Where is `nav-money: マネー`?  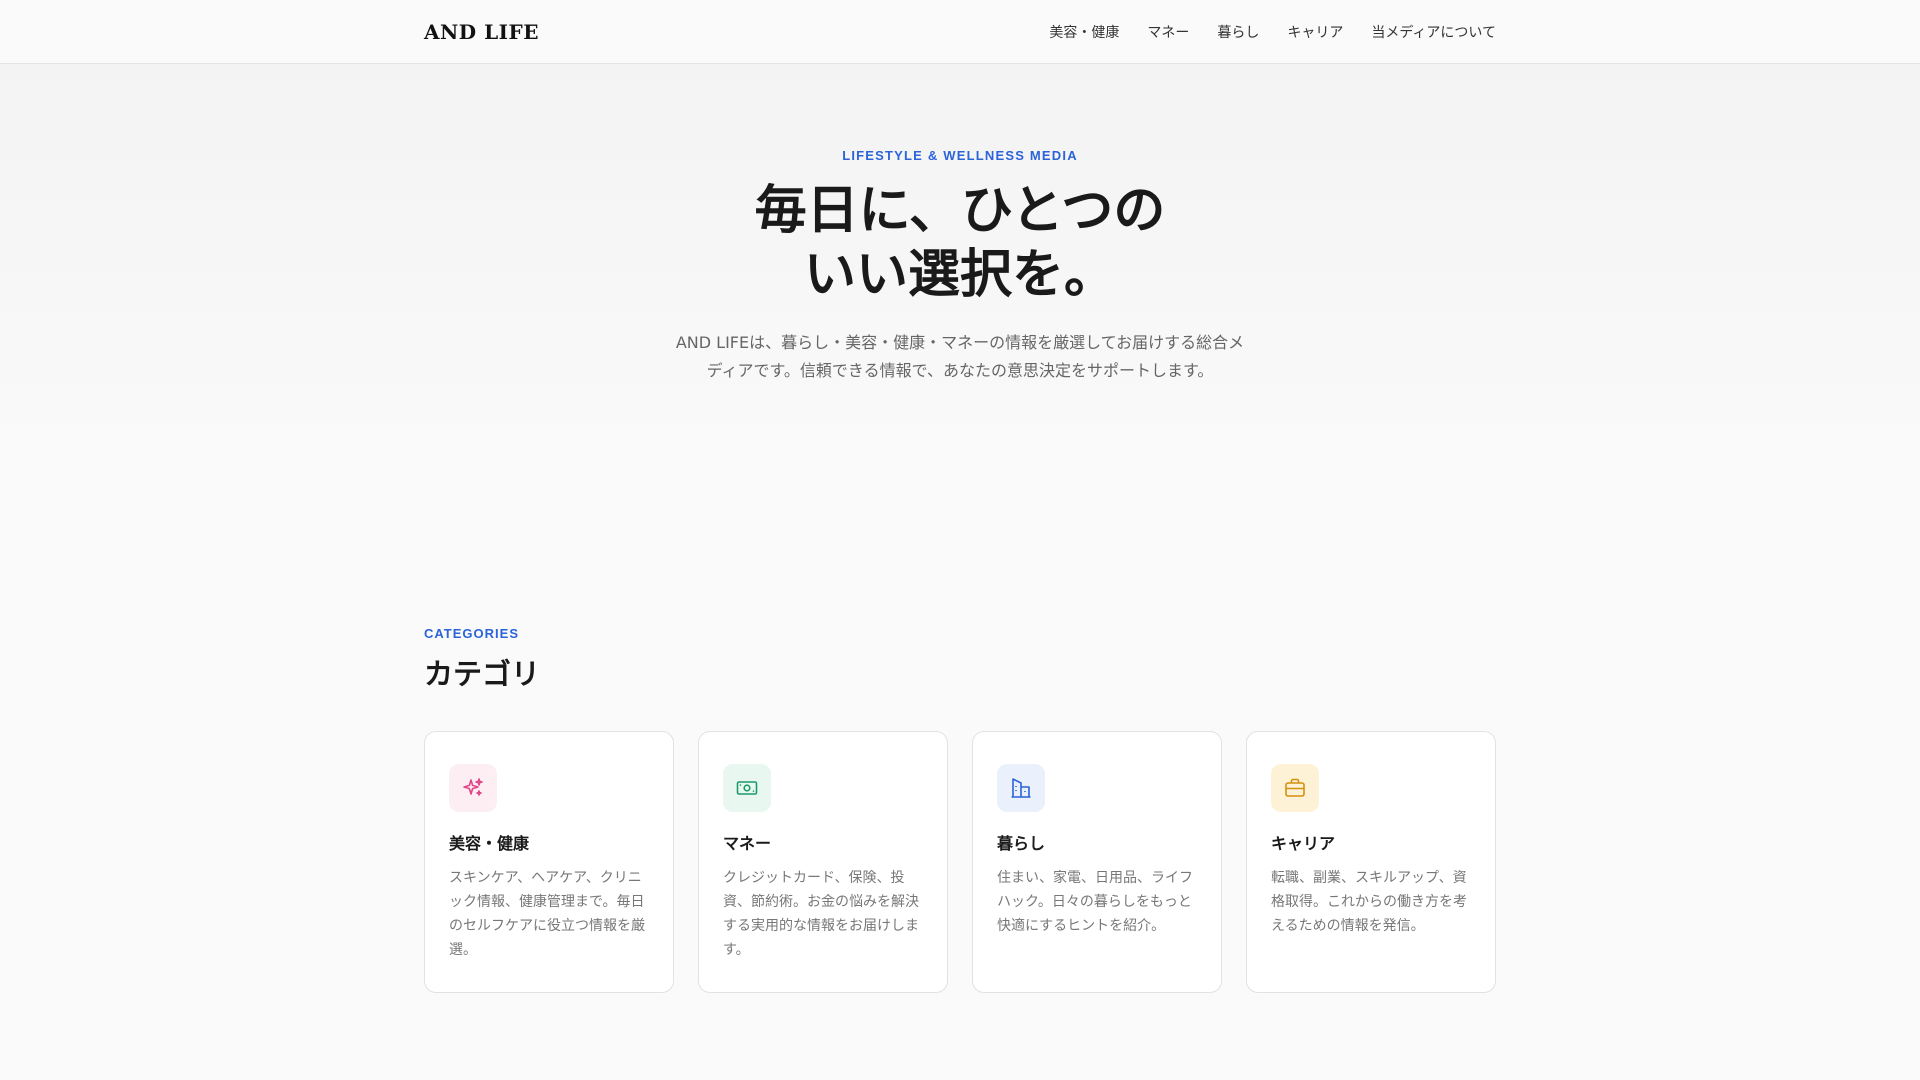 nav-money: マネー is located at coordinates (1168, 32).